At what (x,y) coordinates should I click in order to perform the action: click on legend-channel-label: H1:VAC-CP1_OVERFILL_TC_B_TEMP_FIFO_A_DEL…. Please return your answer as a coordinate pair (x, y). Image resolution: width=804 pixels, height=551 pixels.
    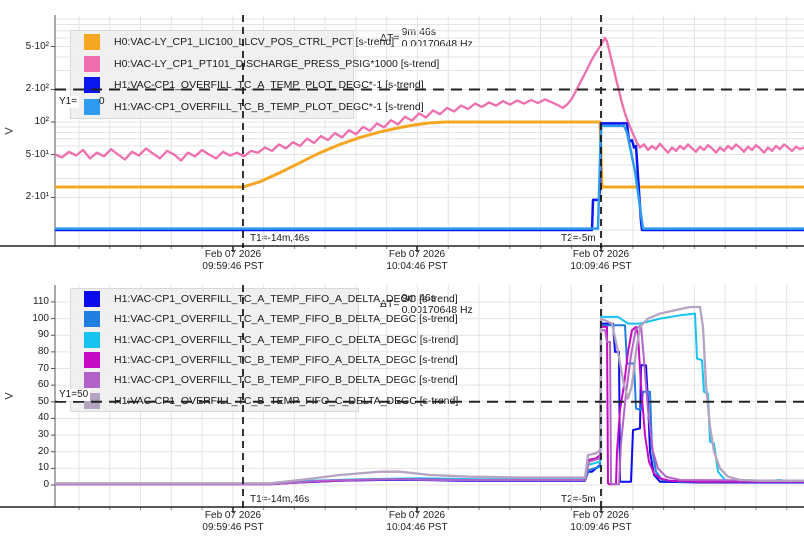
    Looking at the image, I should click on (286, 360).